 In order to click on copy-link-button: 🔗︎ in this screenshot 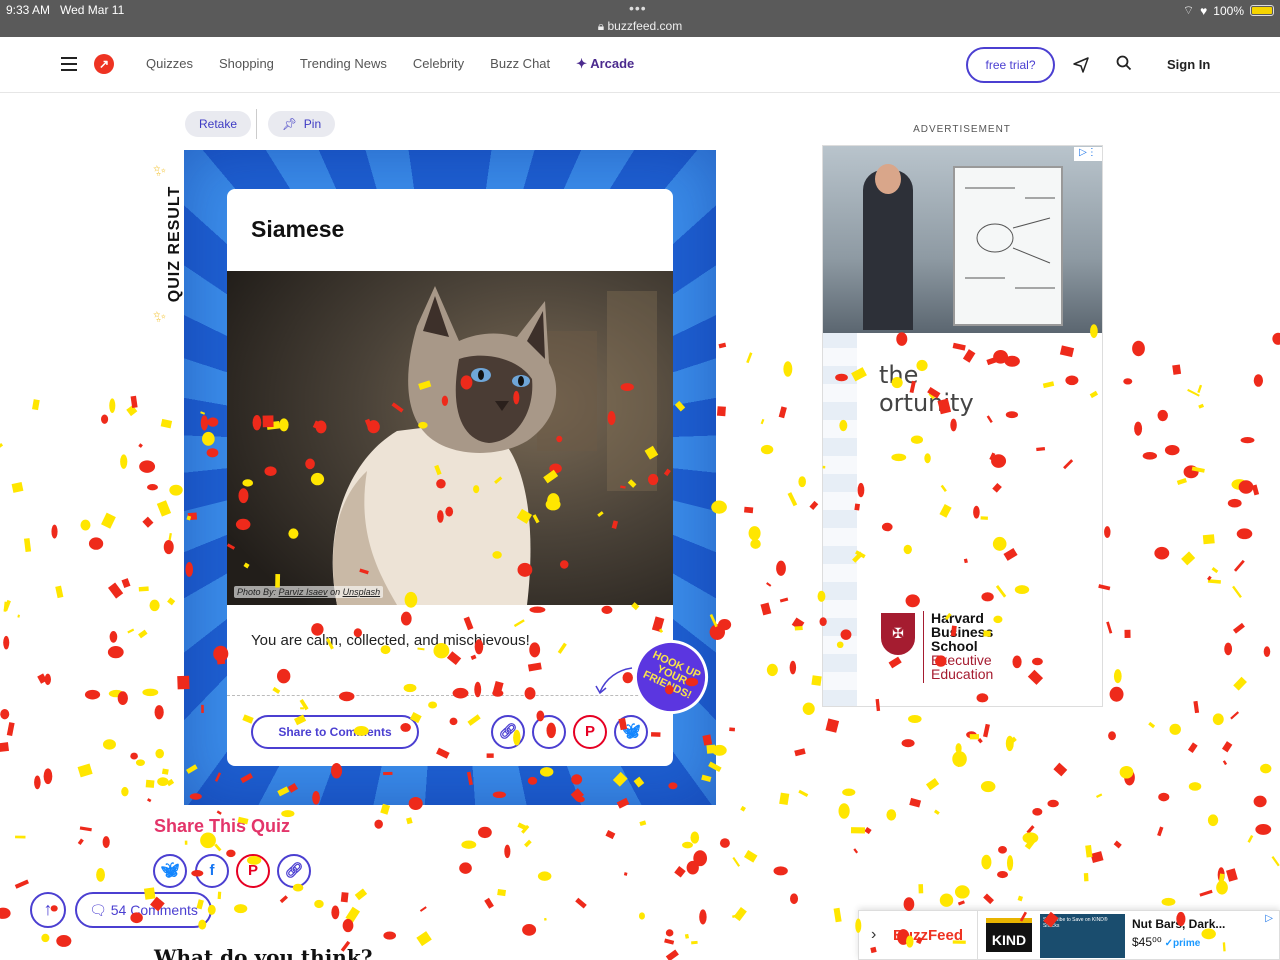, I will do `click(508, 732)`.